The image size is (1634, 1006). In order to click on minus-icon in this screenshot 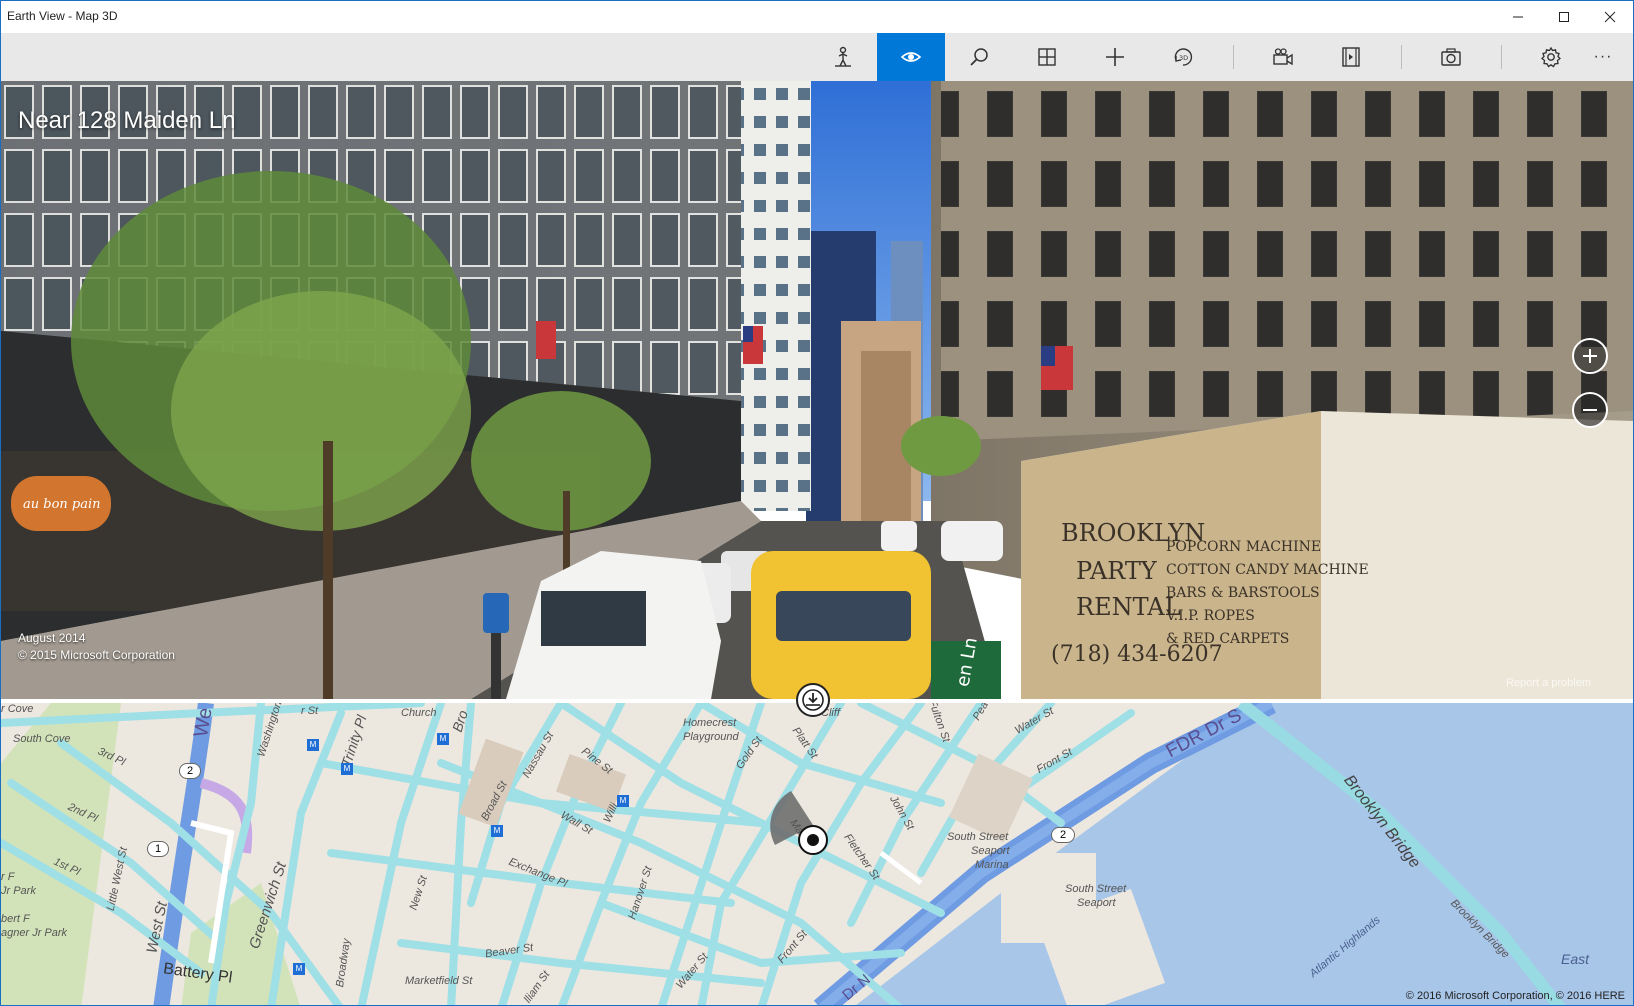, I will do `click(1590, 410)`.